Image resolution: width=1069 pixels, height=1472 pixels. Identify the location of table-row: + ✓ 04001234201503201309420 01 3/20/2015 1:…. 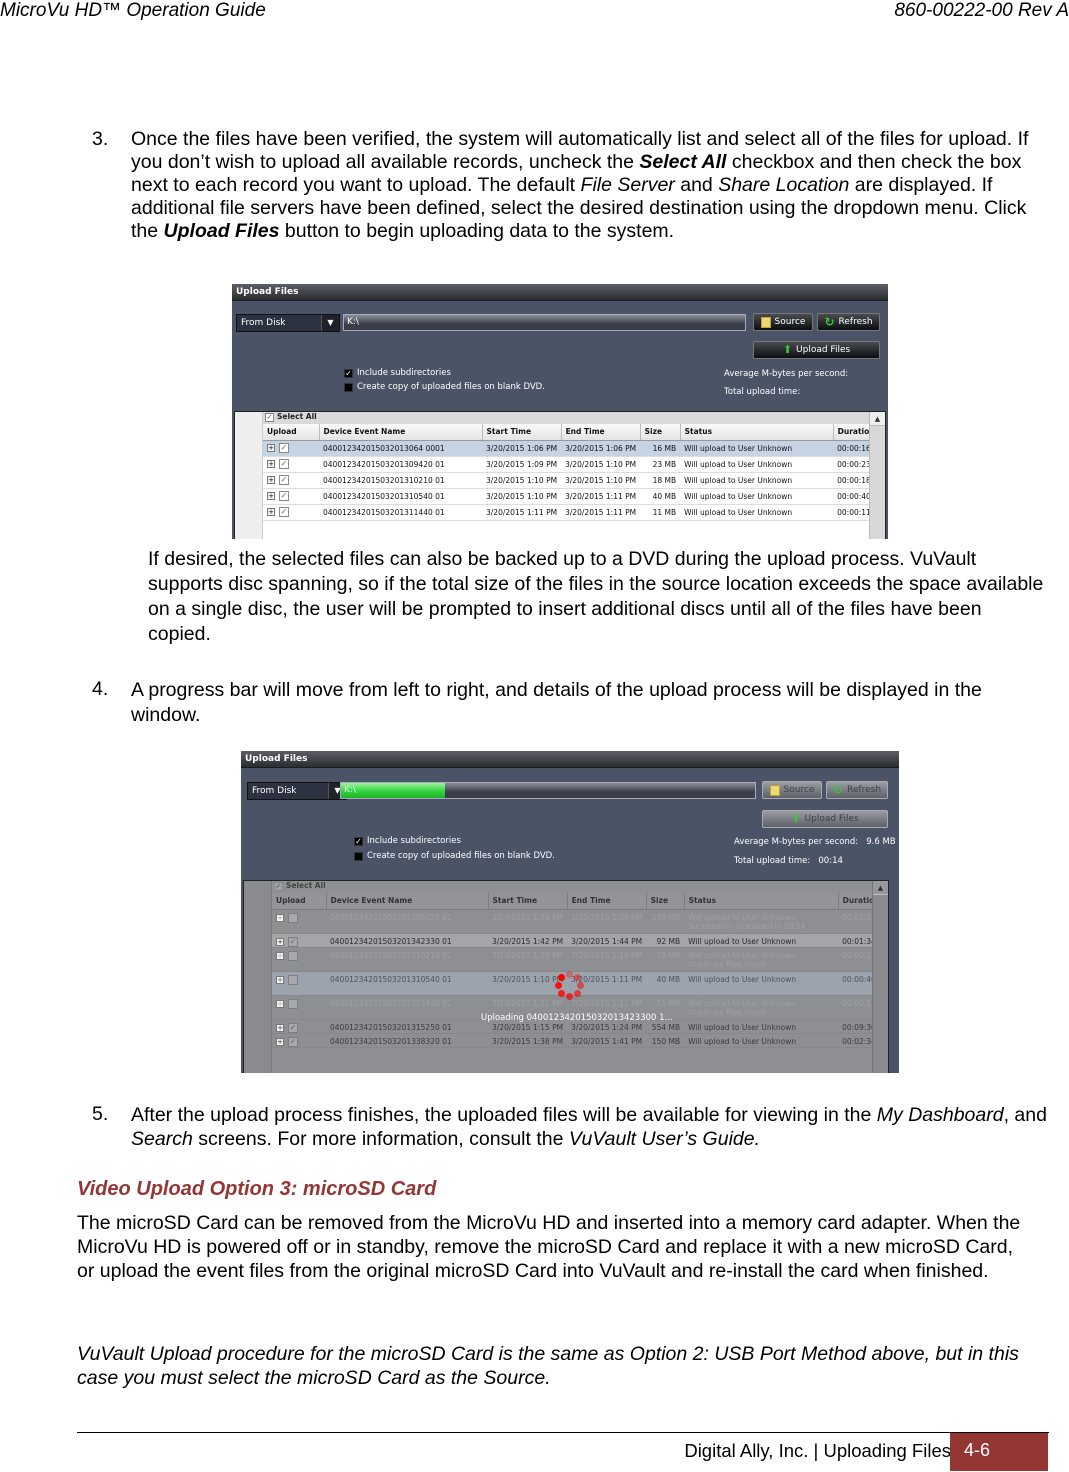
(571, 464).